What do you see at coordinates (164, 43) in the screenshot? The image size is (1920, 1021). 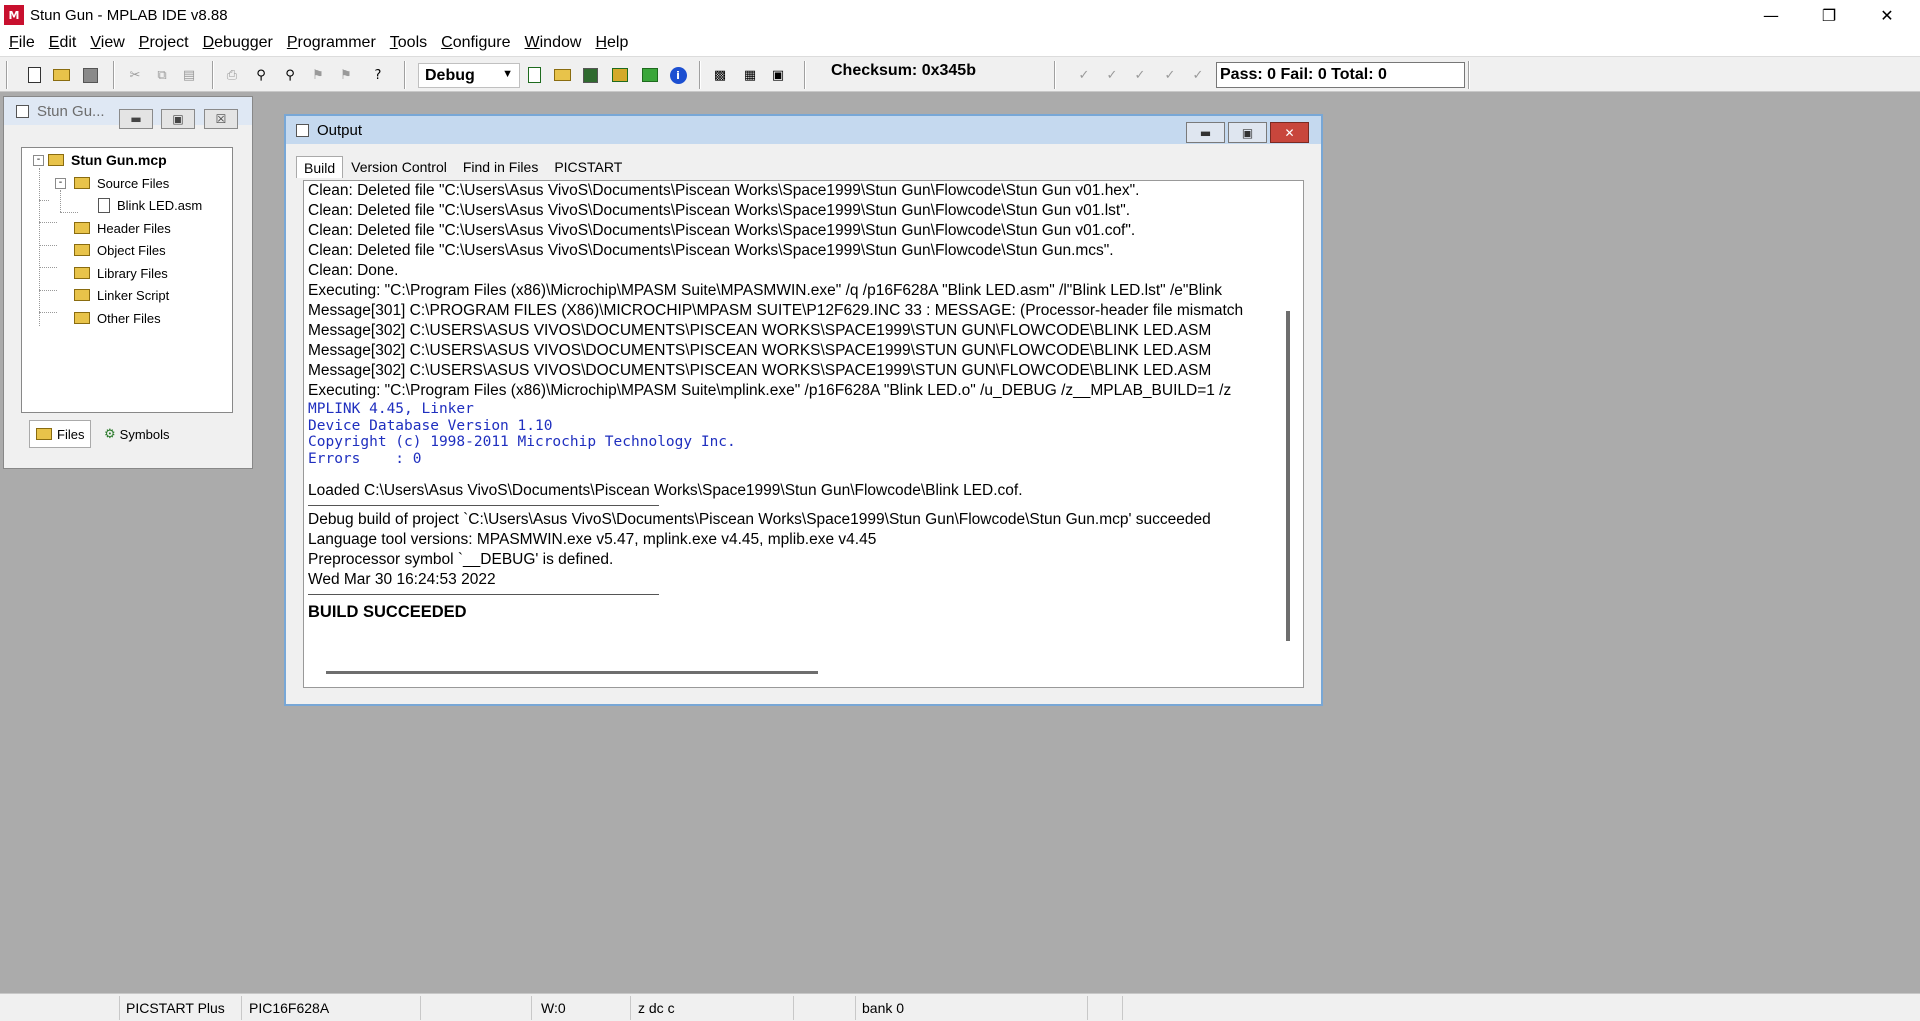 I see `menu-project: Project` at bounding box center [164, 43].